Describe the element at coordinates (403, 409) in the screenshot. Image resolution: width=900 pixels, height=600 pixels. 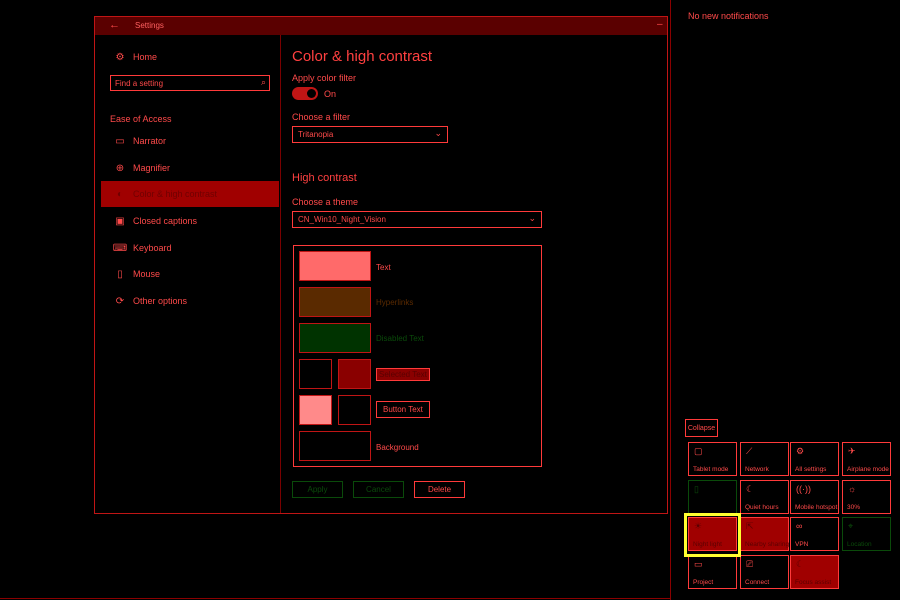
I see `button-text-swatch-label: Button Text` at that location.